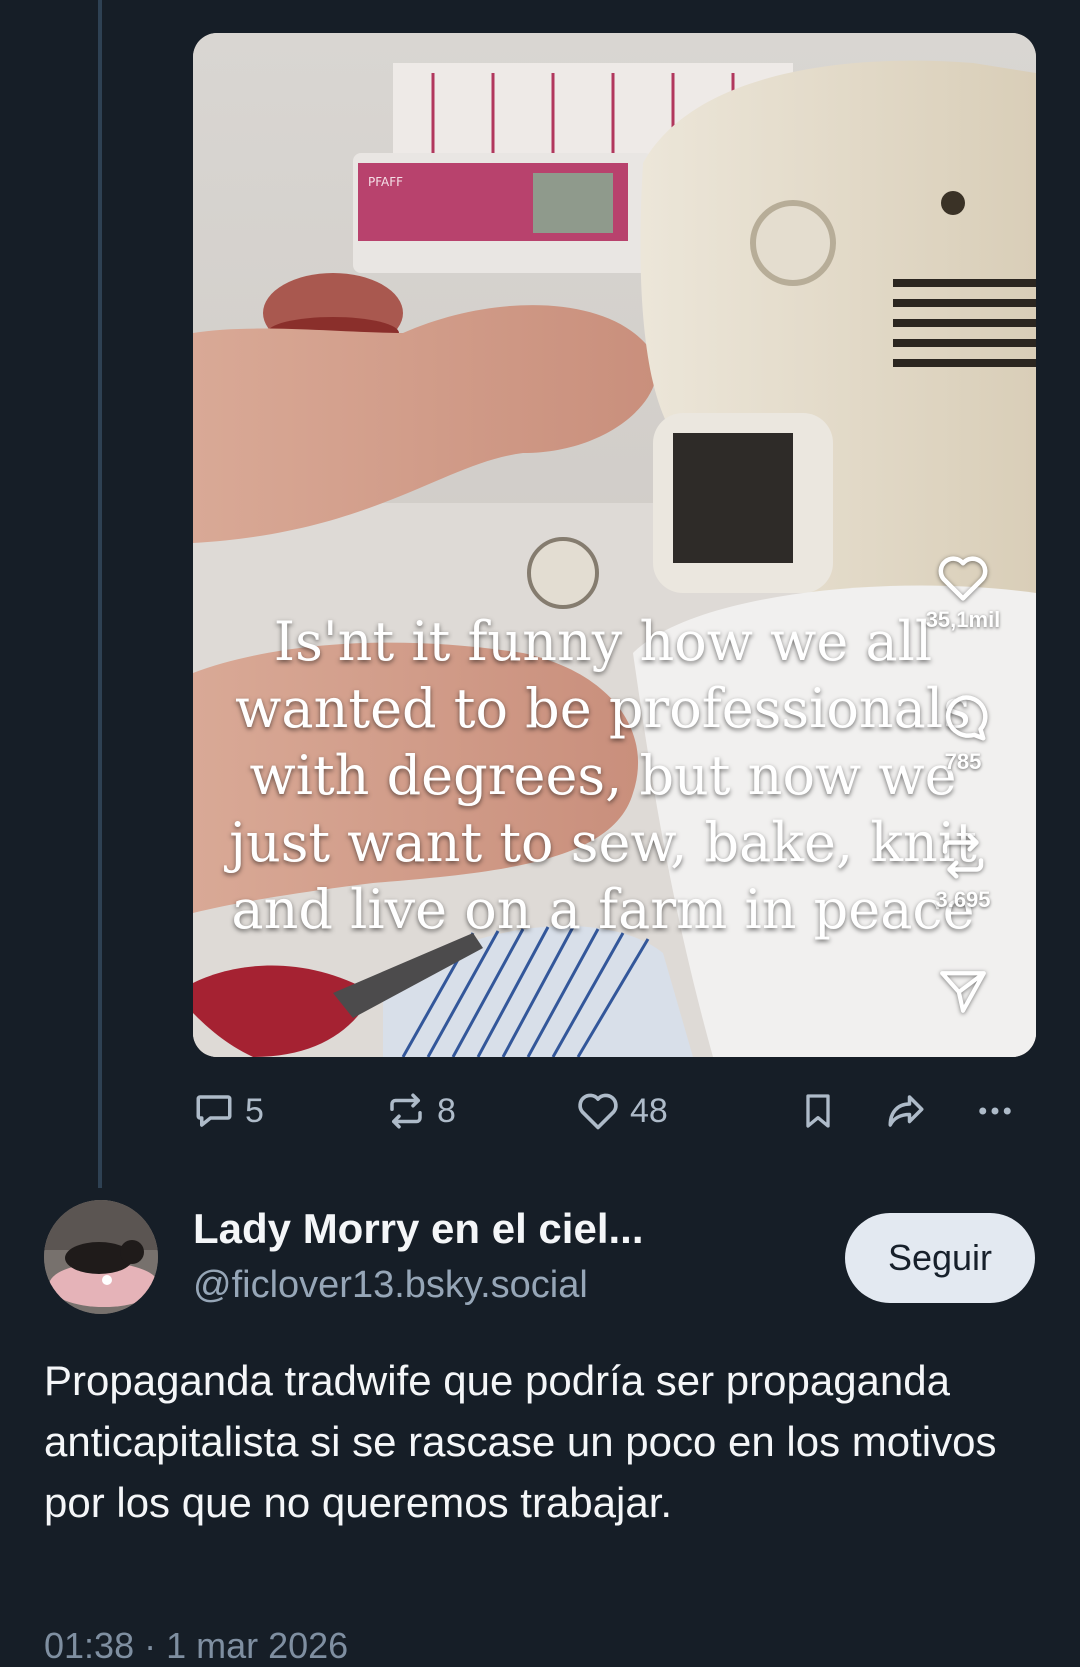 The height and width of the screenshot is (1667, 1080). I want to click on more-options-button, so click(995, 1111).